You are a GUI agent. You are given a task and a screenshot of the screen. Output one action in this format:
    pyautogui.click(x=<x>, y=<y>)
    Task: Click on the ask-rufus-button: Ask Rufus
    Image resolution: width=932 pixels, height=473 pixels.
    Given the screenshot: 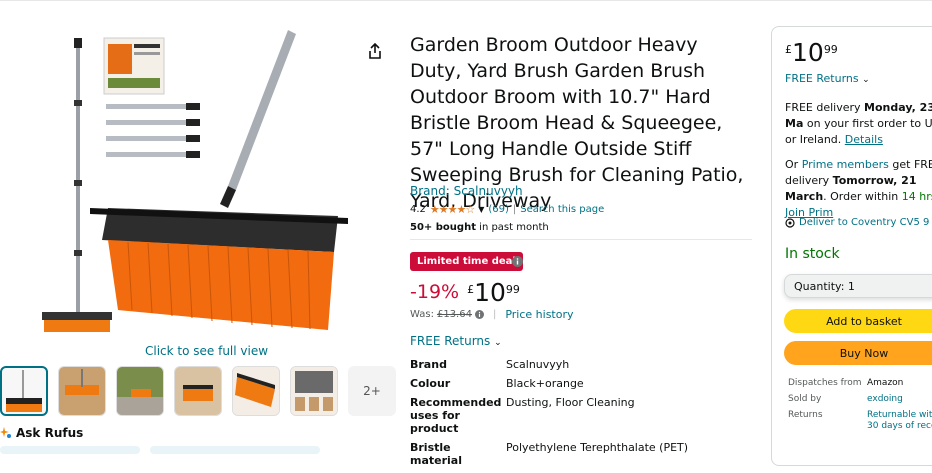 What is the action you would take?
    pyautogui.click(x=41, y=433)
    